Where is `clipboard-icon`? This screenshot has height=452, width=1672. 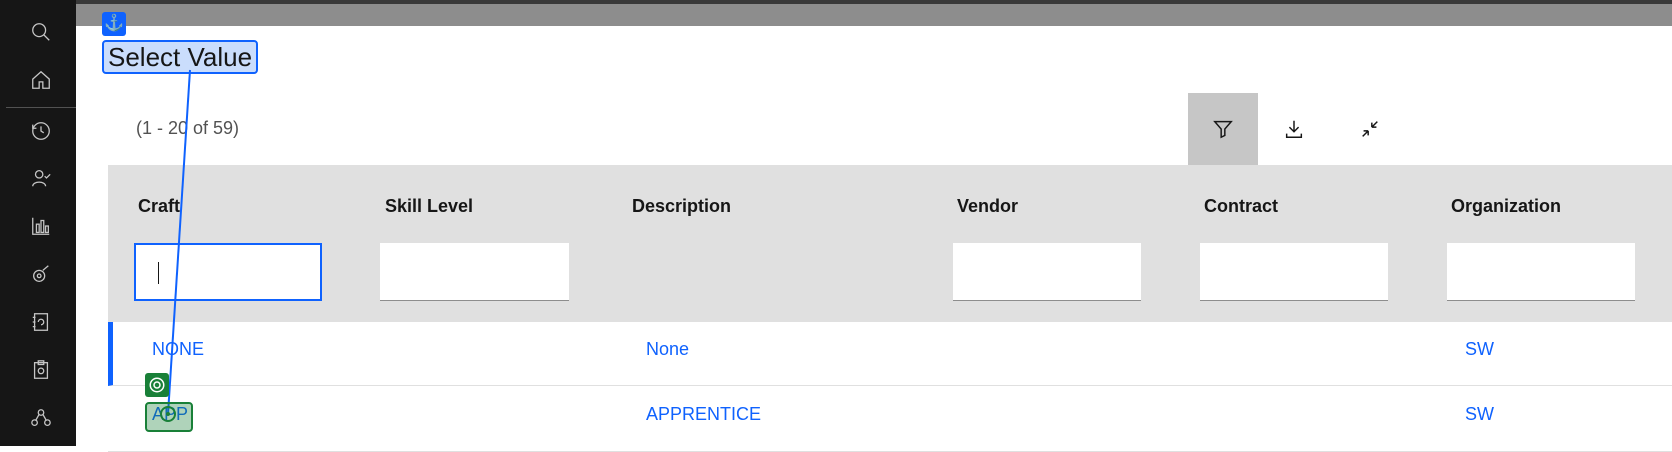 clipboard-icon is located at coordinates (41, 370).